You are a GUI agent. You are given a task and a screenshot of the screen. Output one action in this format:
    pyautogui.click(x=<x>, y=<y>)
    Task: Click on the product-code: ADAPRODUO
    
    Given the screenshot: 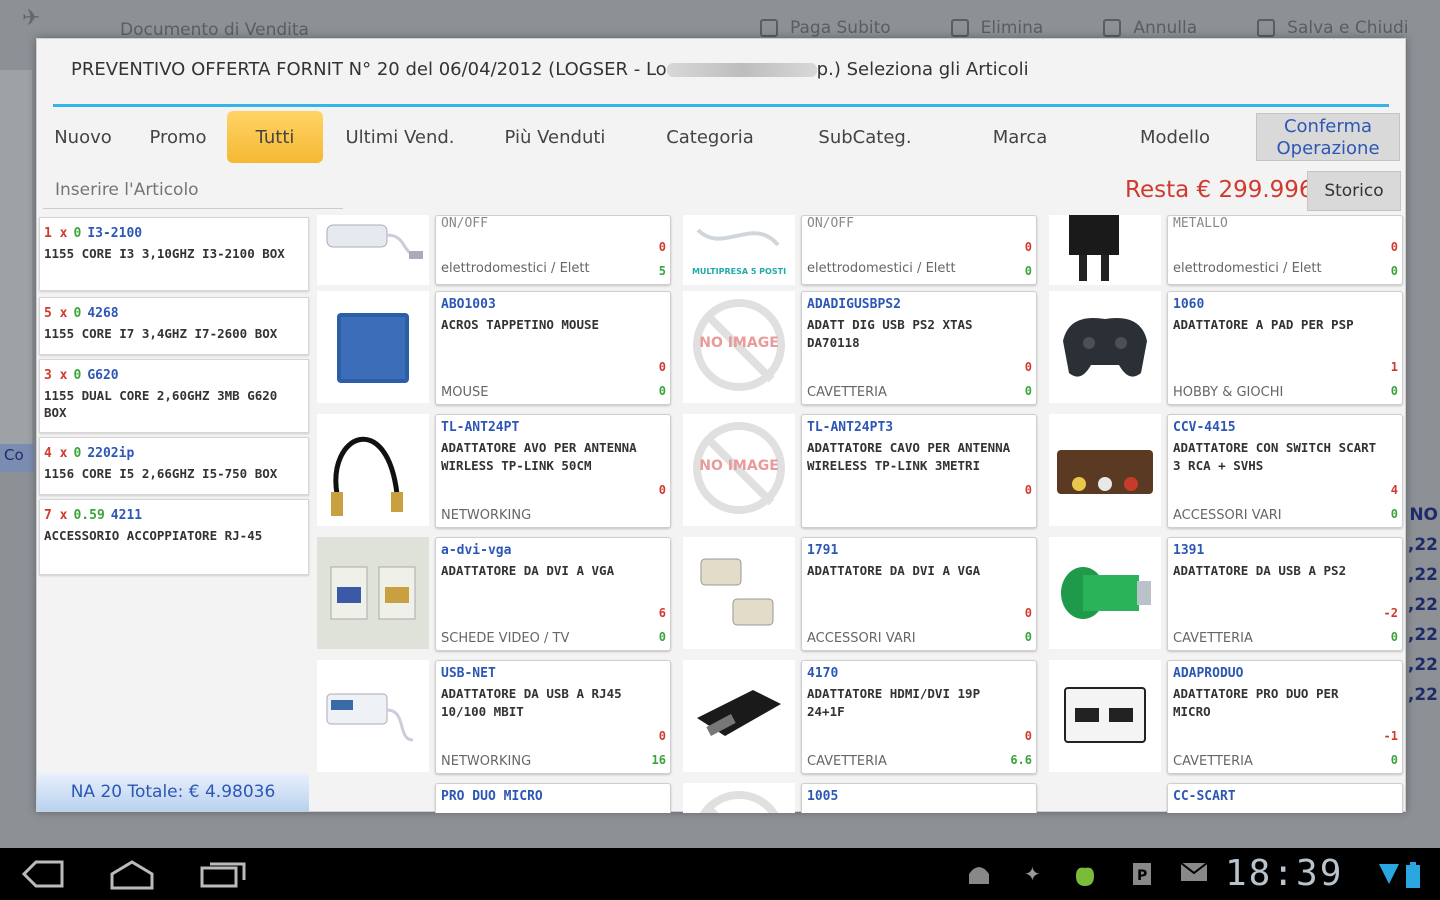 What is the action you would take?
    pyautogui.click(x=1208, y=673)
    